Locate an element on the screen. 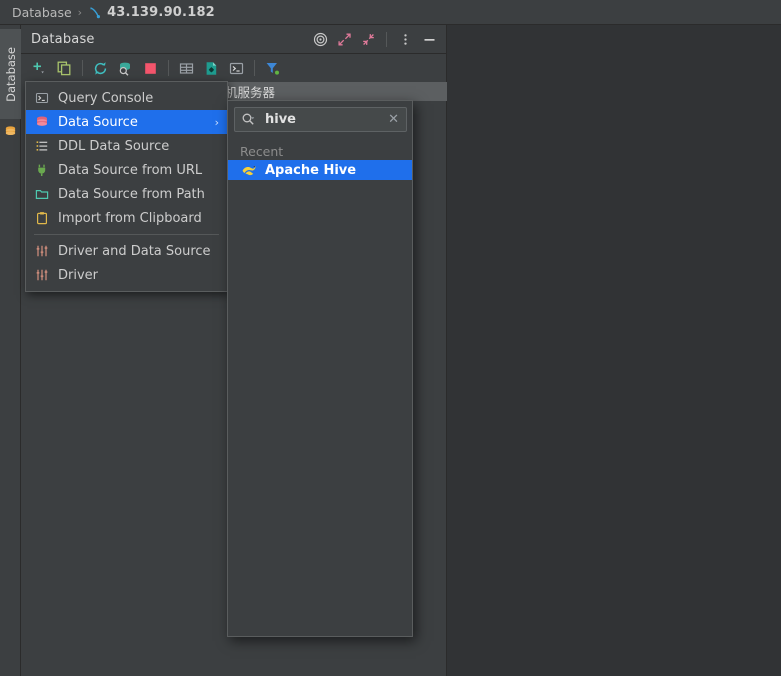  minimize-icon is located at coordinates (429, 39).